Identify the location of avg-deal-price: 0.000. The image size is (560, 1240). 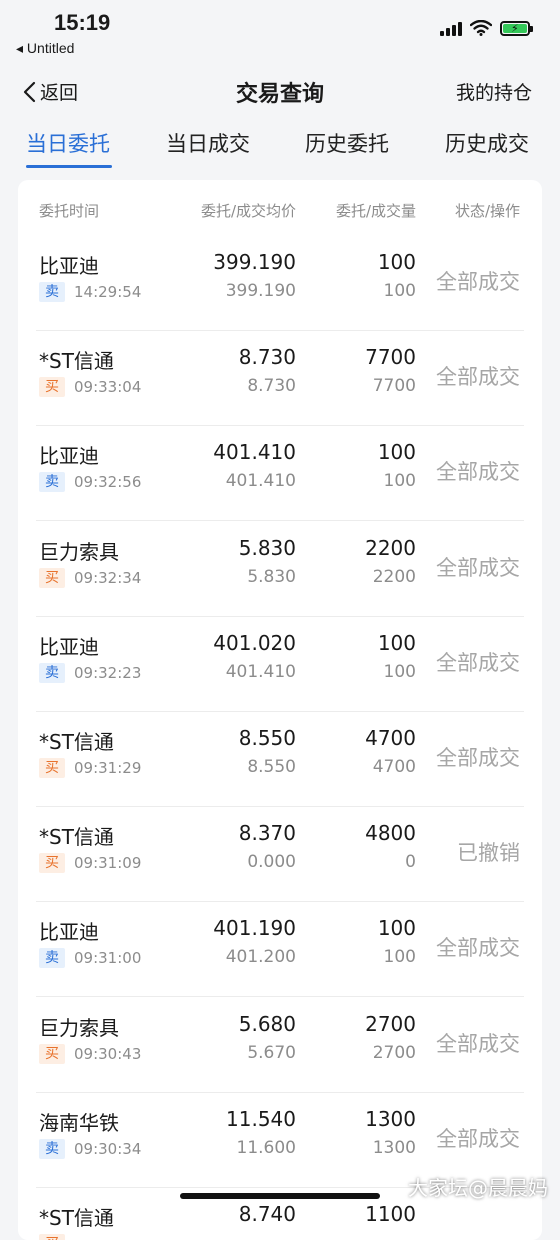
(271, 862).